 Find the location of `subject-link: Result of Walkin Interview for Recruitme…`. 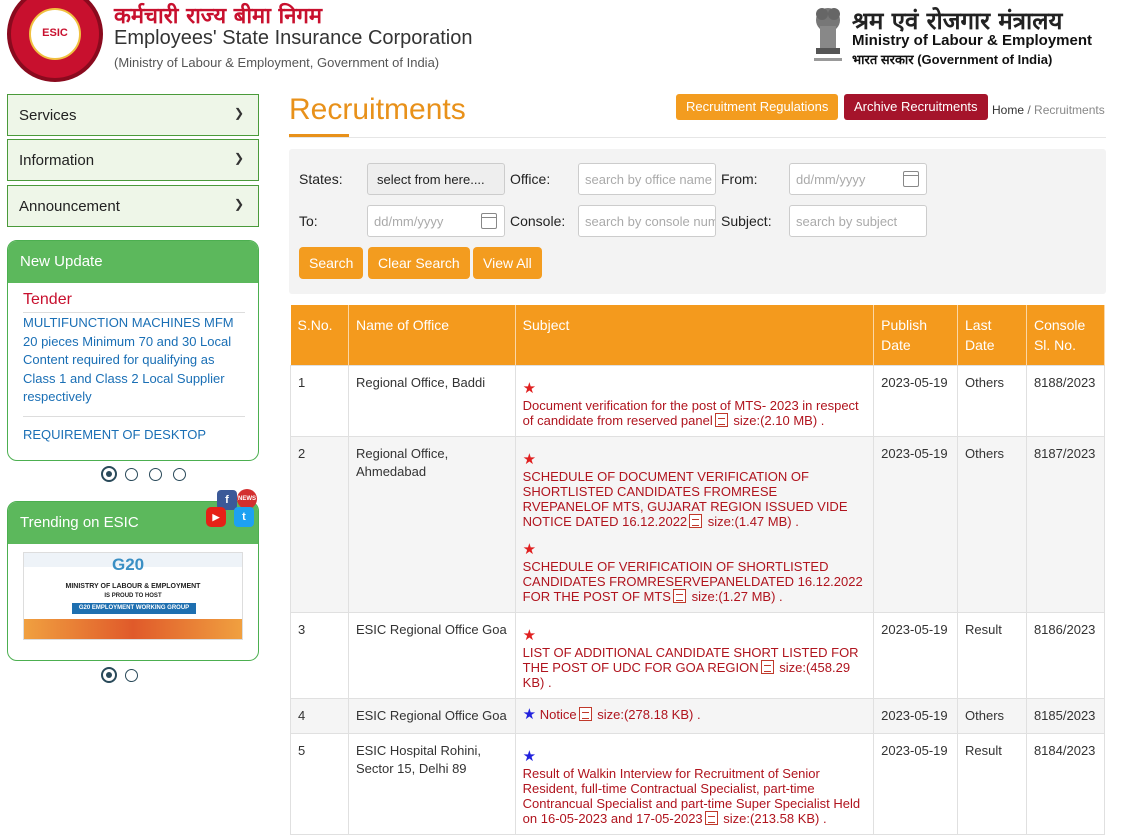

subject-link: Result of Walkin Interview for Recruitme… is located at coordinates (694, 796).